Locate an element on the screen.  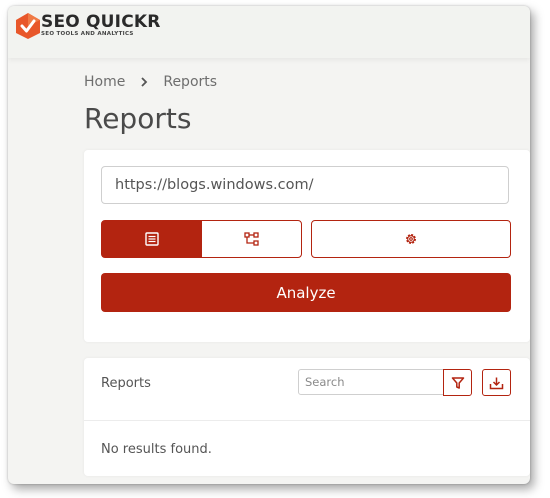
download-icon is located at coordinates (496, 383).